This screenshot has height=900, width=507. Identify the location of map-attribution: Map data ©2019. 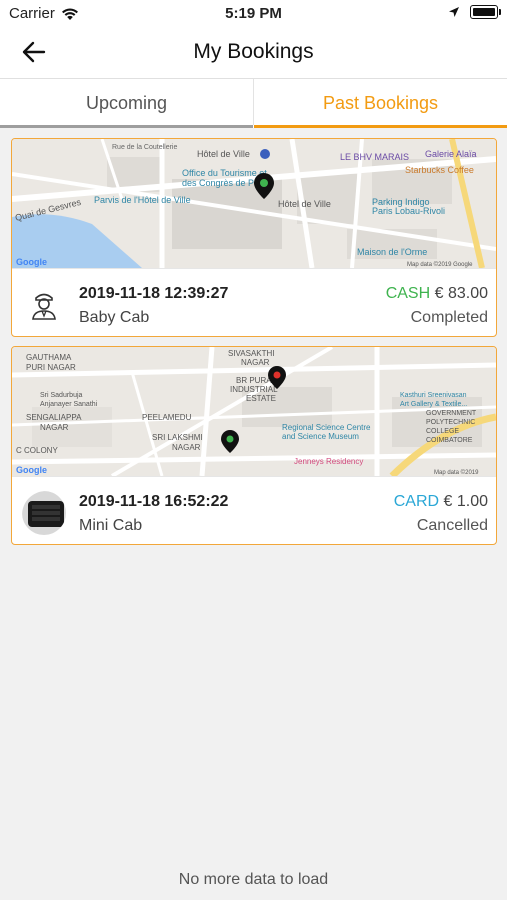
(456, 472).